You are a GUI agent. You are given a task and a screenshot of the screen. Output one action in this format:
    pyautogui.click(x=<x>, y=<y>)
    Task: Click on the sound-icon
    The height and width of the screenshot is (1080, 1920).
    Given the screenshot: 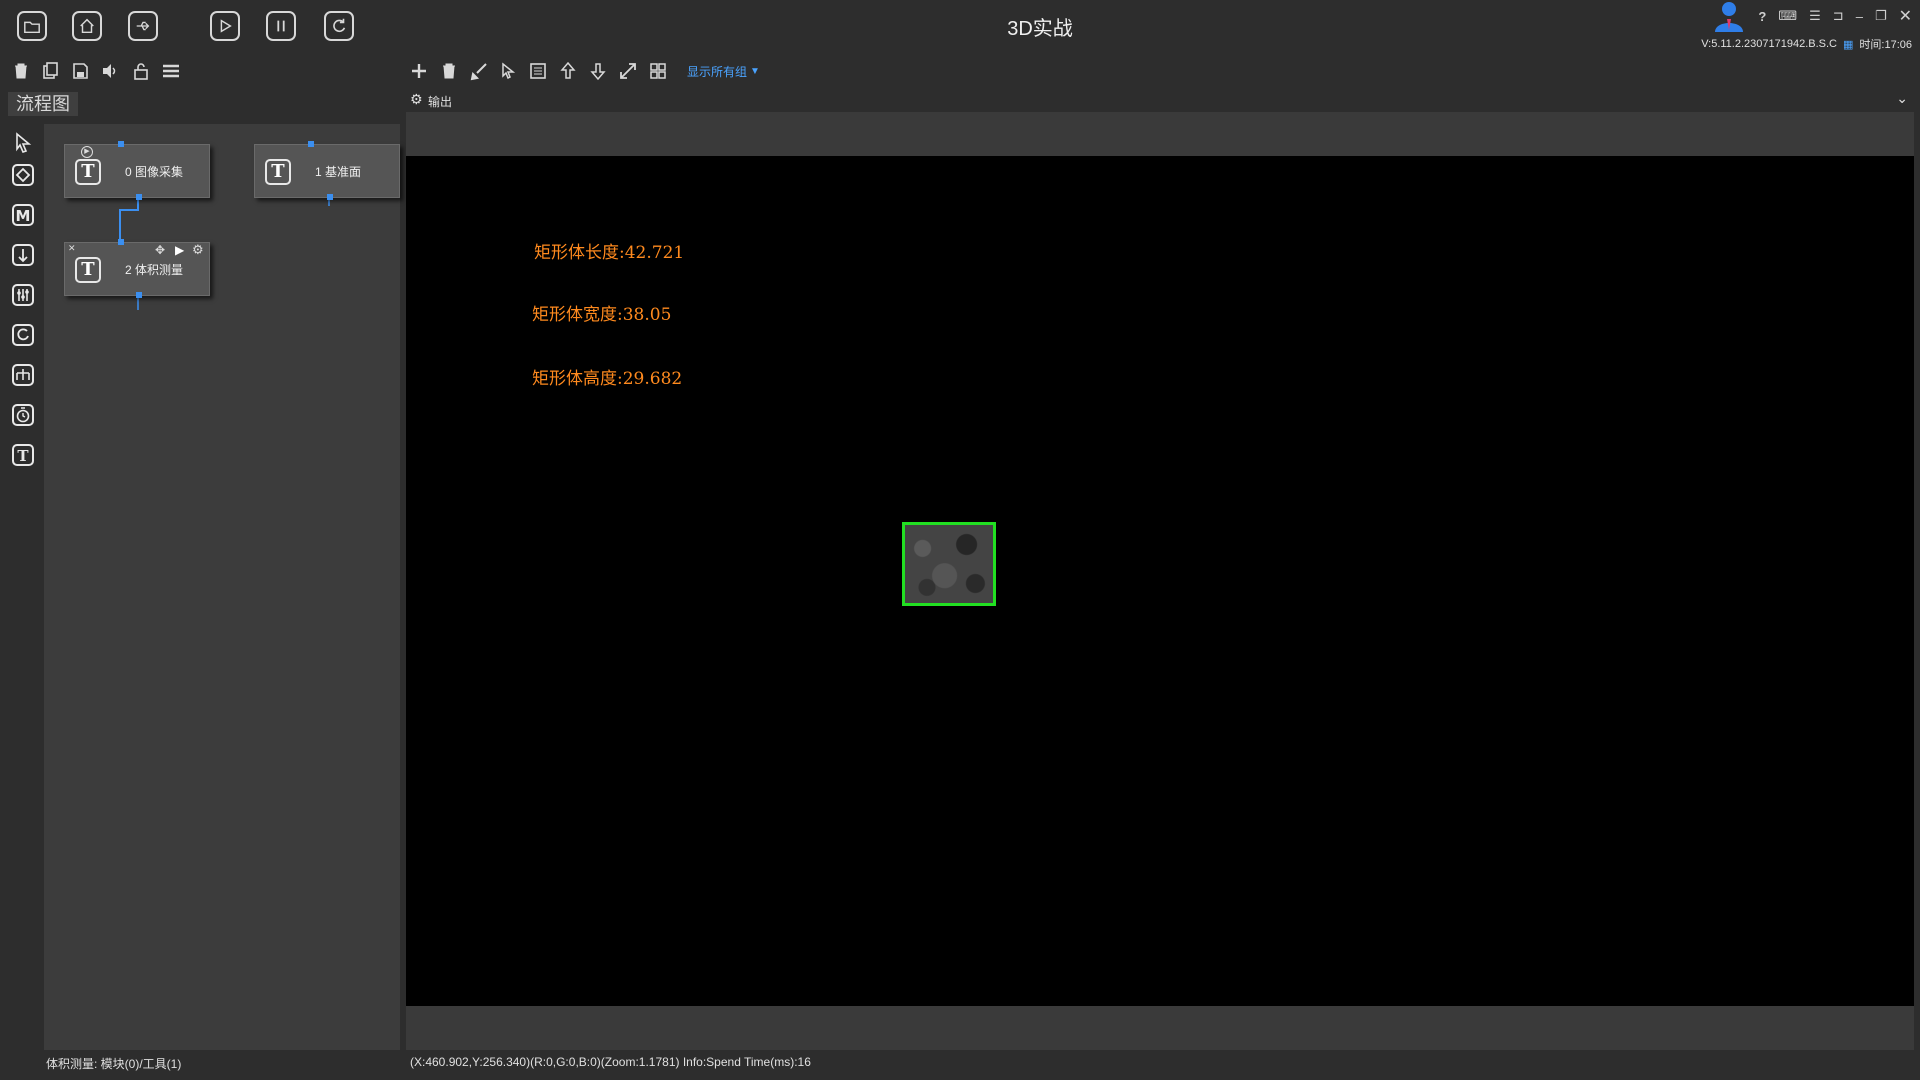 What is the action you would take?
    pyautogui.click(x=110, y=71)
    